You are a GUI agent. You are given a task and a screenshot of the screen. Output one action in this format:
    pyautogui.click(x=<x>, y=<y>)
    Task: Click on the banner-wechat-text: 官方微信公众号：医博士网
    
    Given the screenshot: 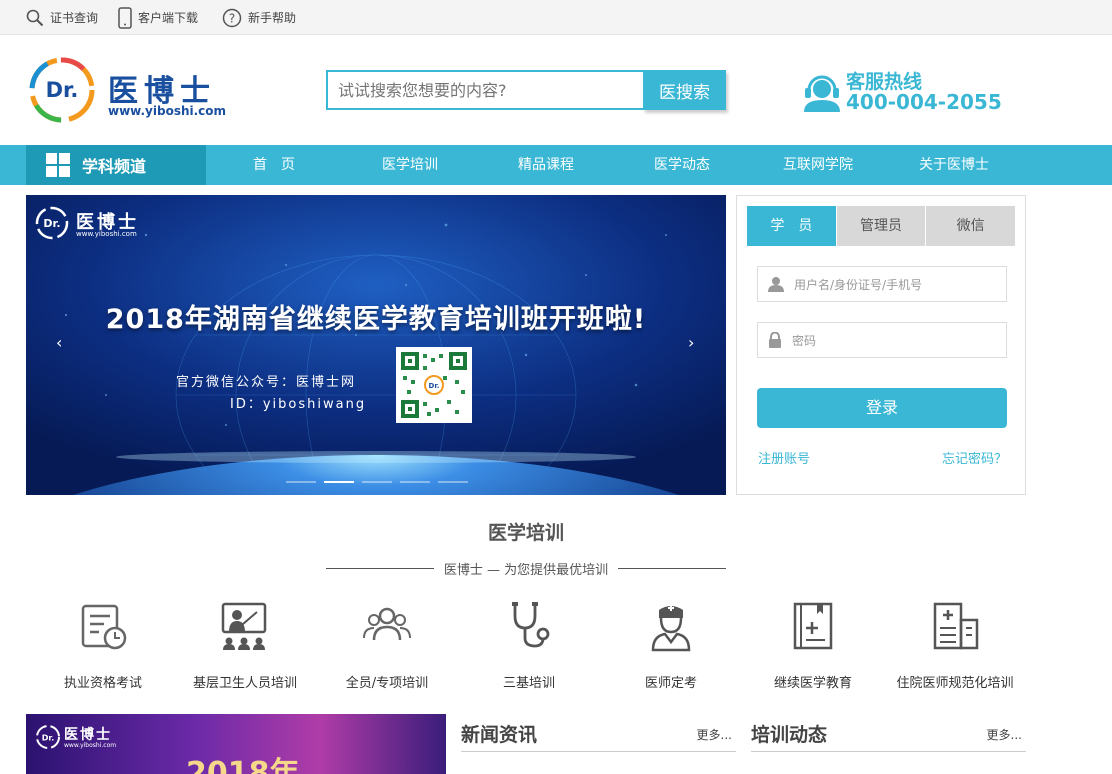 What is the action you would take?
    pyautogui.click(x=266, y=382)
    